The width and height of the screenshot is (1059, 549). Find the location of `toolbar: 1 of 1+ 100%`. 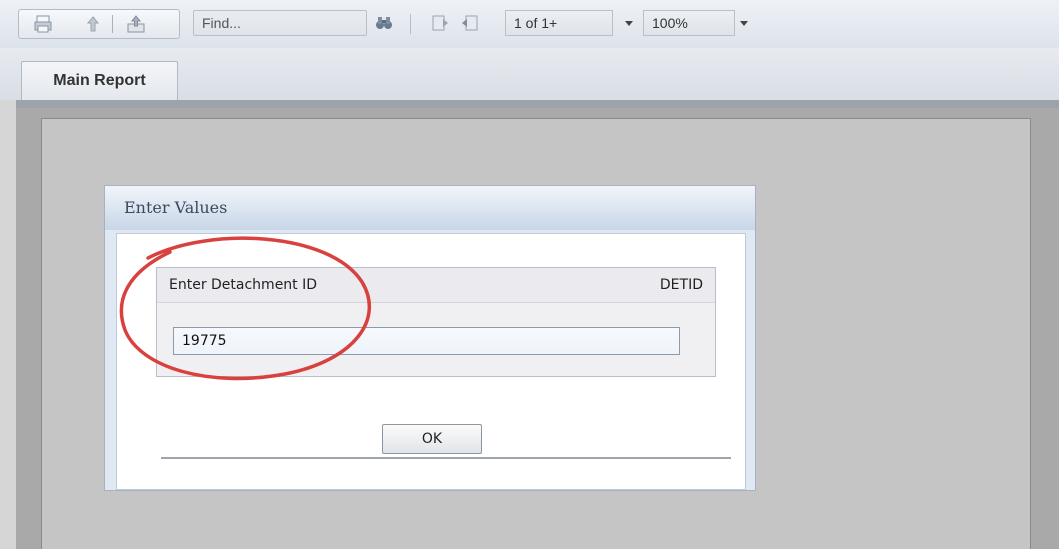

toolbar: 1 of 1+ 100% is located at coordinates (529, 24).